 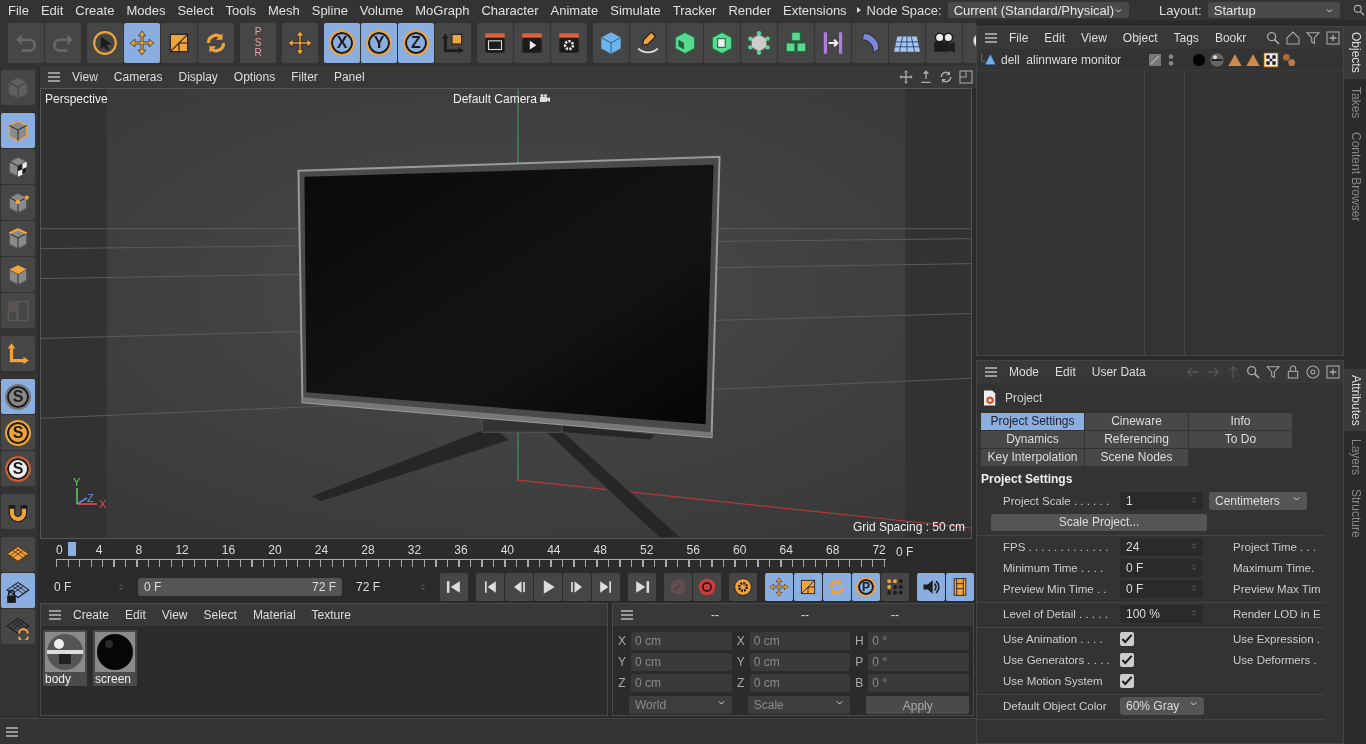 I want to click on tab: Referencing, so click(x=1136, y=439).